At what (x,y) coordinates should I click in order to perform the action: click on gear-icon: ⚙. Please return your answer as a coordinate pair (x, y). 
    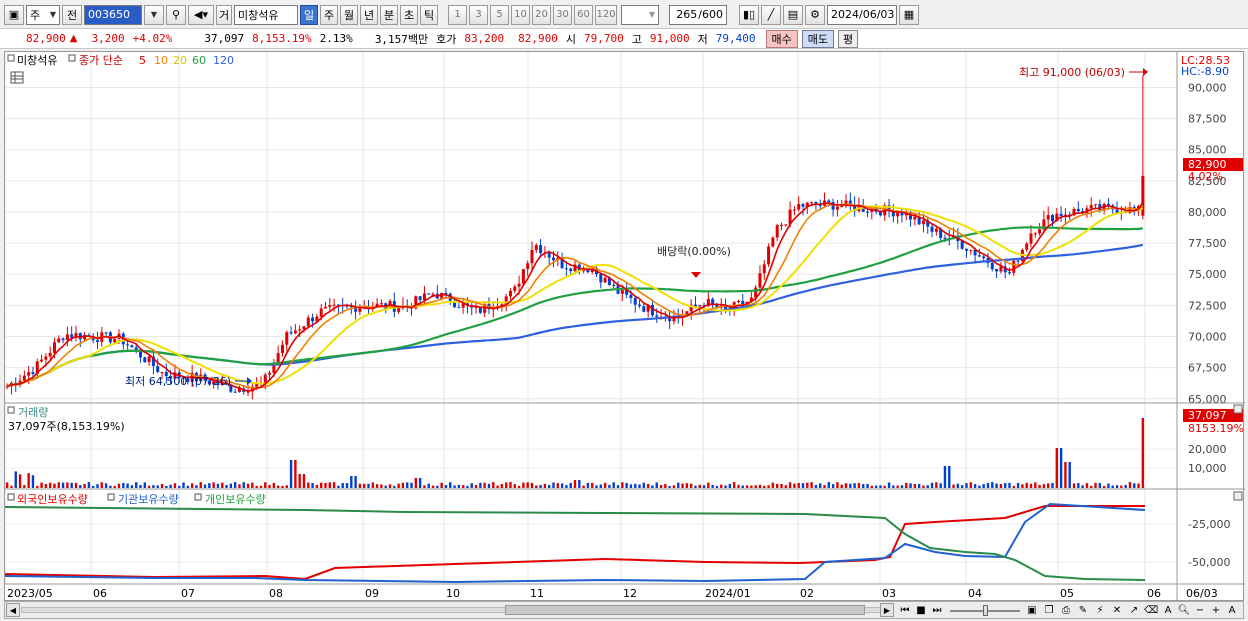
    Looking at the image, I should click on (815, 14).